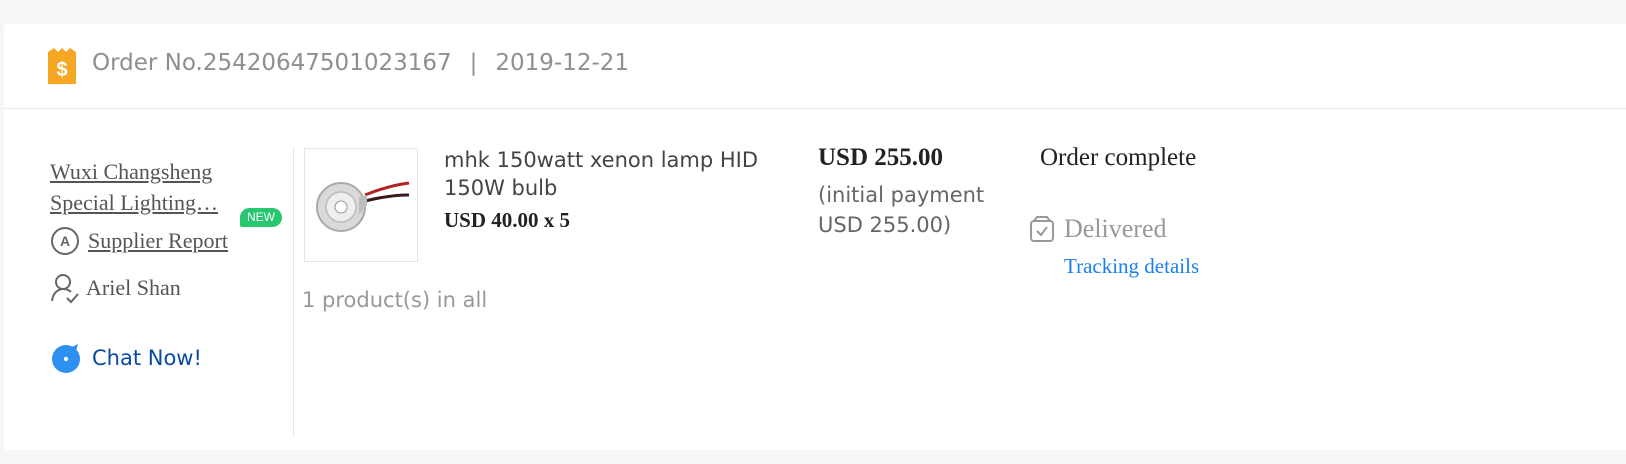  Describe the element at coordinates (293, 292) in the screenshot. I see `column-divider` at that location.